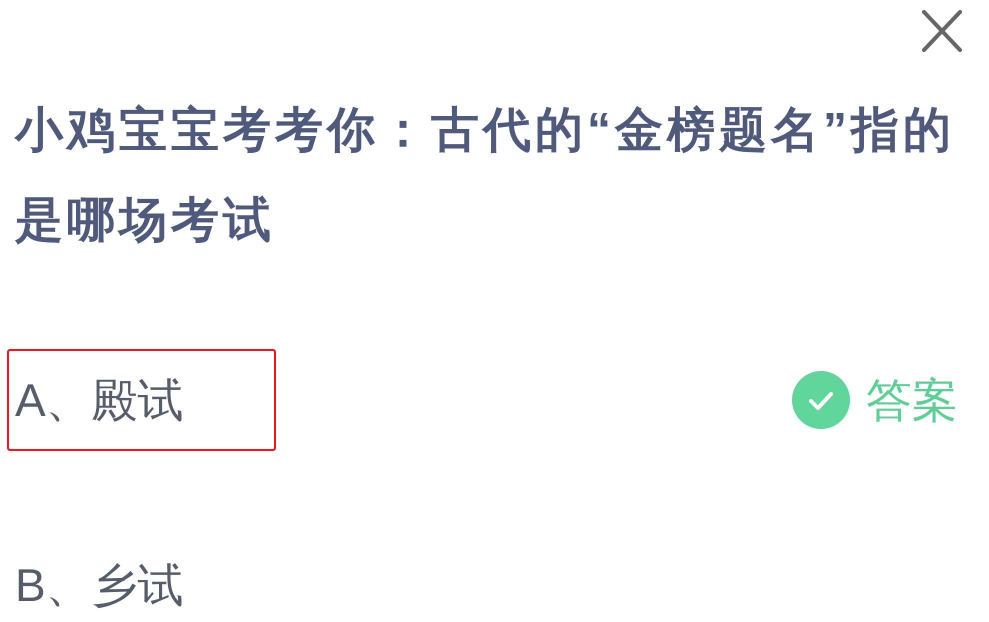 The width and height of the screenshot is (989, 622). I want to click on close-icon, so click(942, 31).